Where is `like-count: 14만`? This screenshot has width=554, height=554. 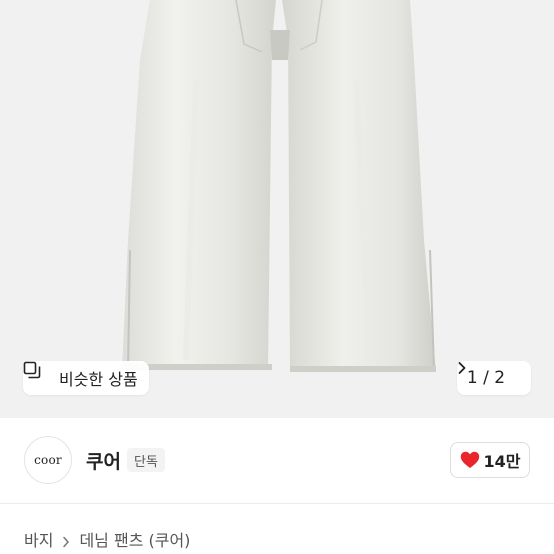 like-count: 14만 is located at coordinates (502, 461).